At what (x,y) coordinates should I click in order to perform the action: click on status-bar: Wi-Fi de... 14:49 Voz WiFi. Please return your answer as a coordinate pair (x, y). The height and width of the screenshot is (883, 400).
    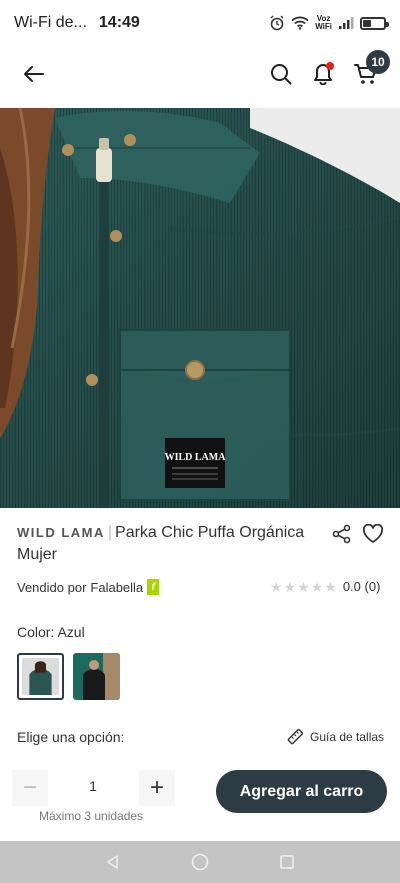
    Looking at the image, I should click on (200, 23).